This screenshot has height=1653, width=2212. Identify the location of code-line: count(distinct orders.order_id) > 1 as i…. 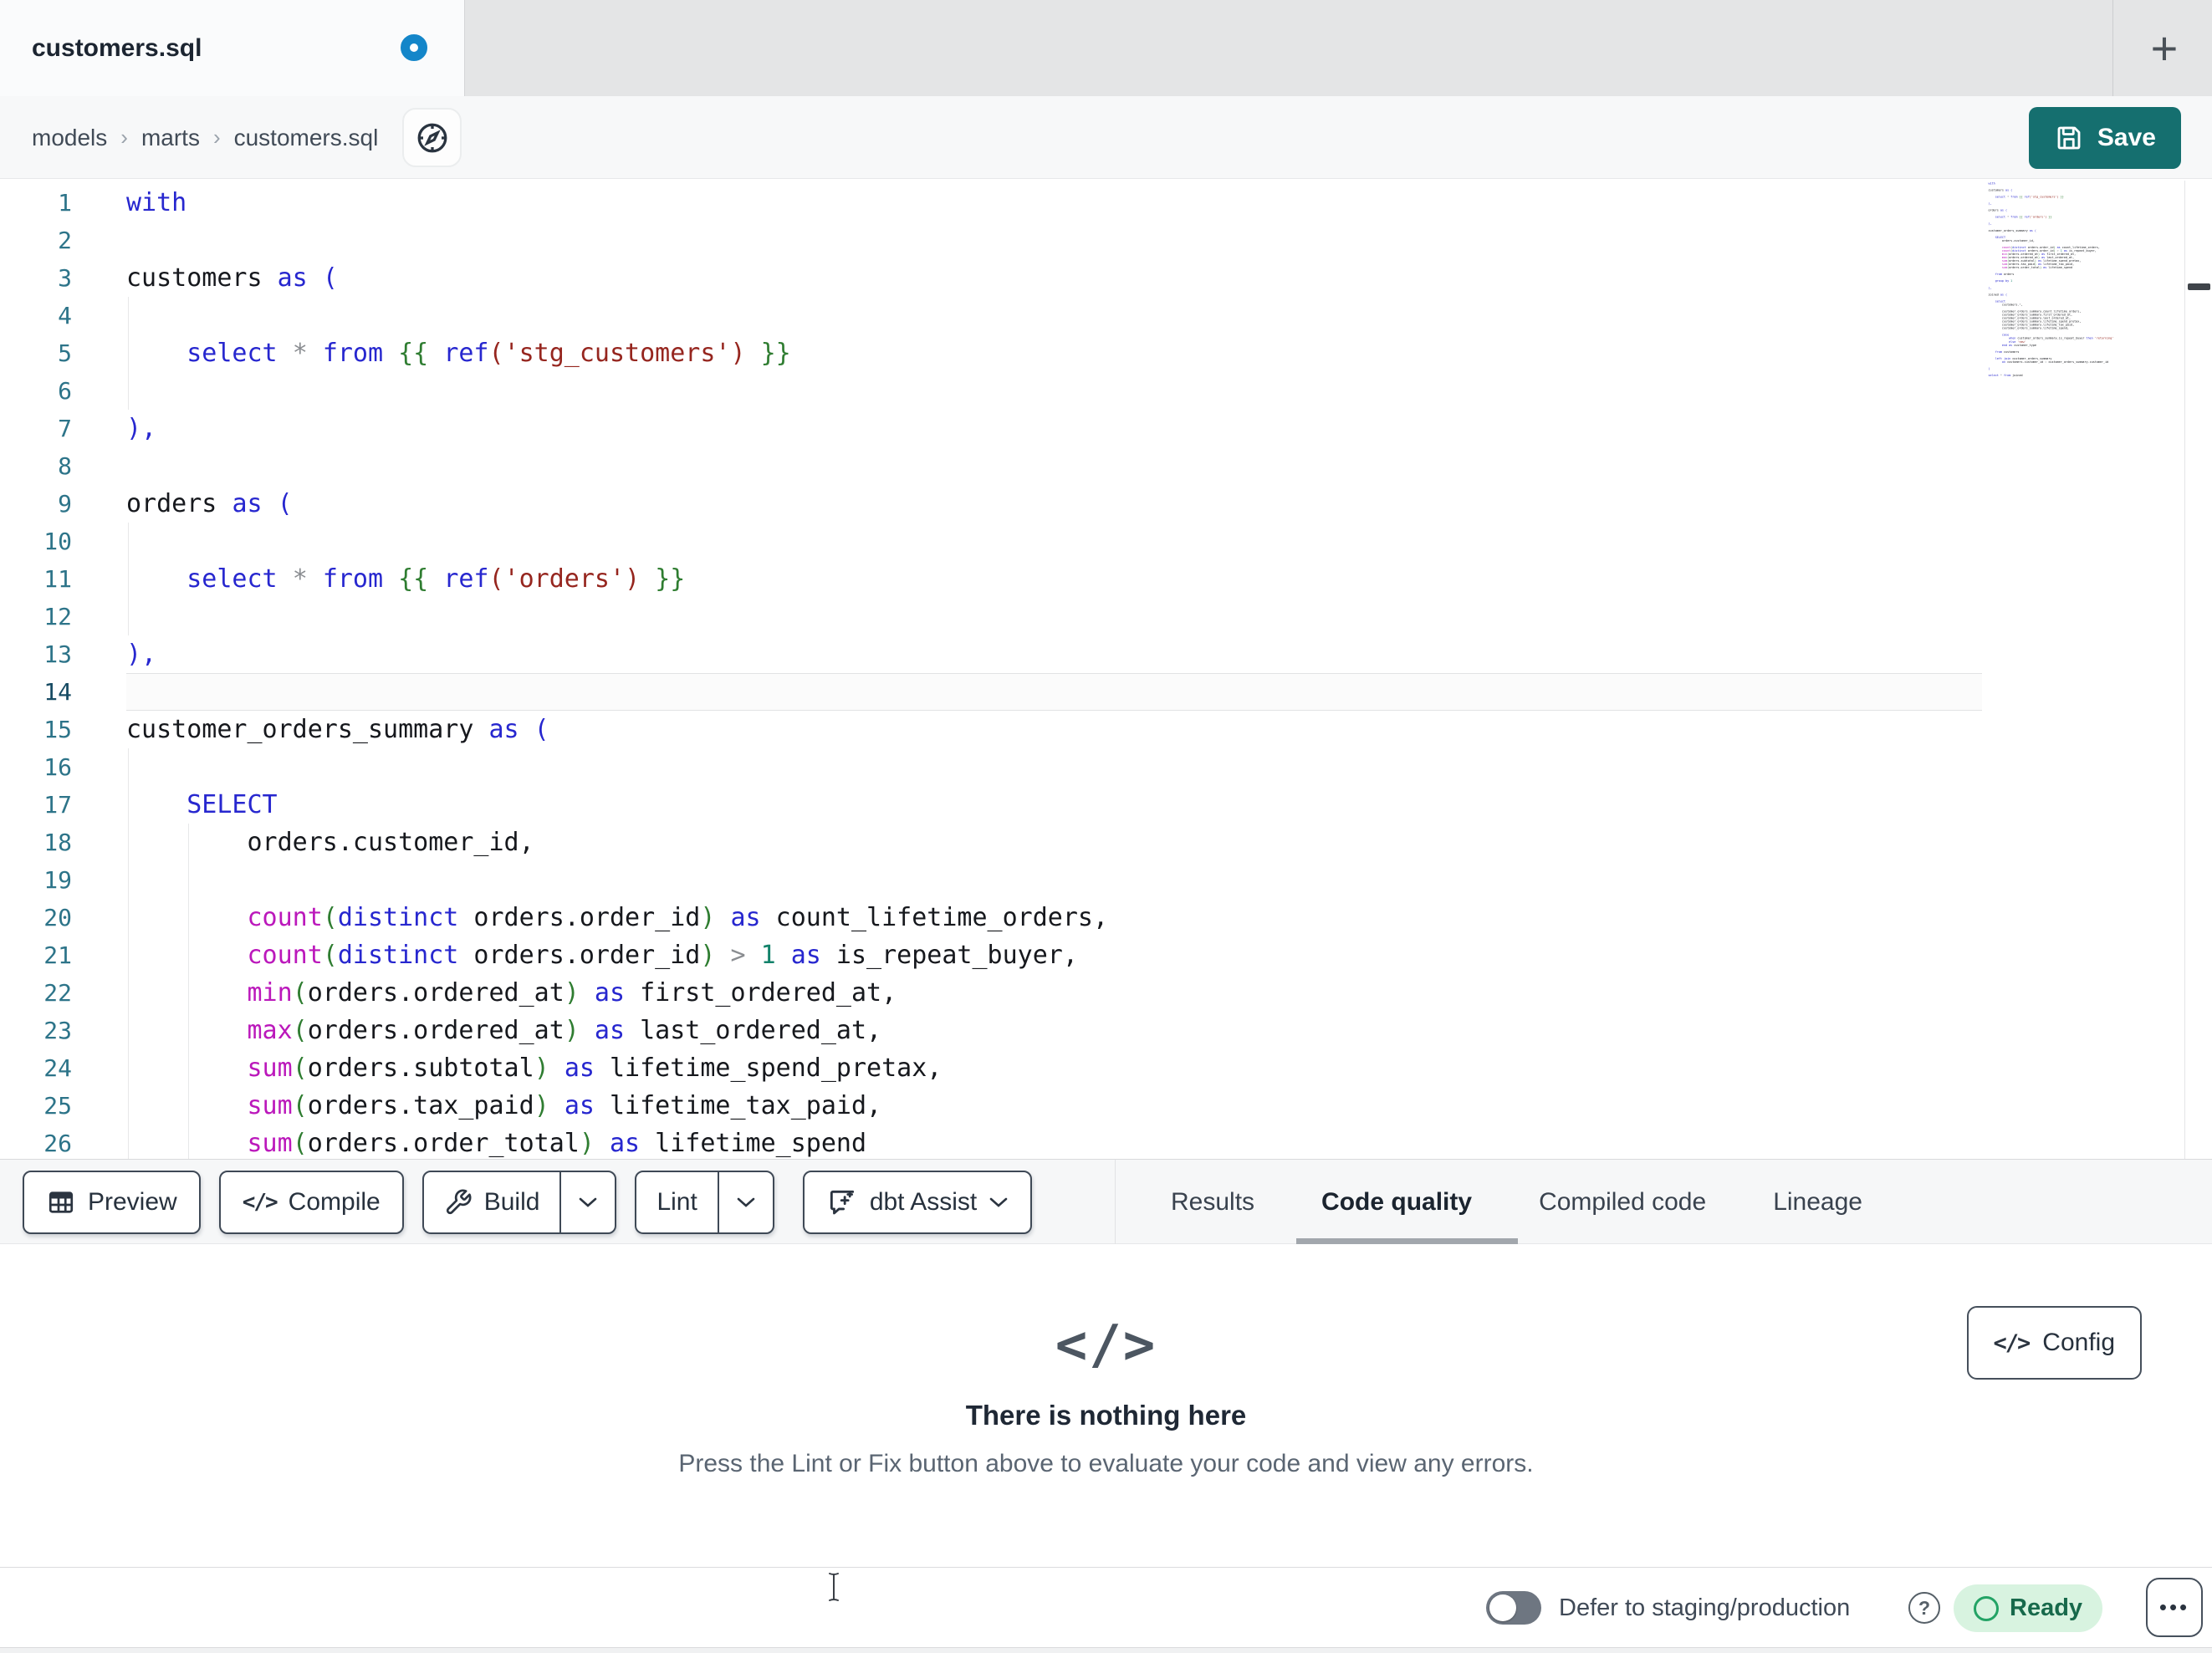
(1054, 955).